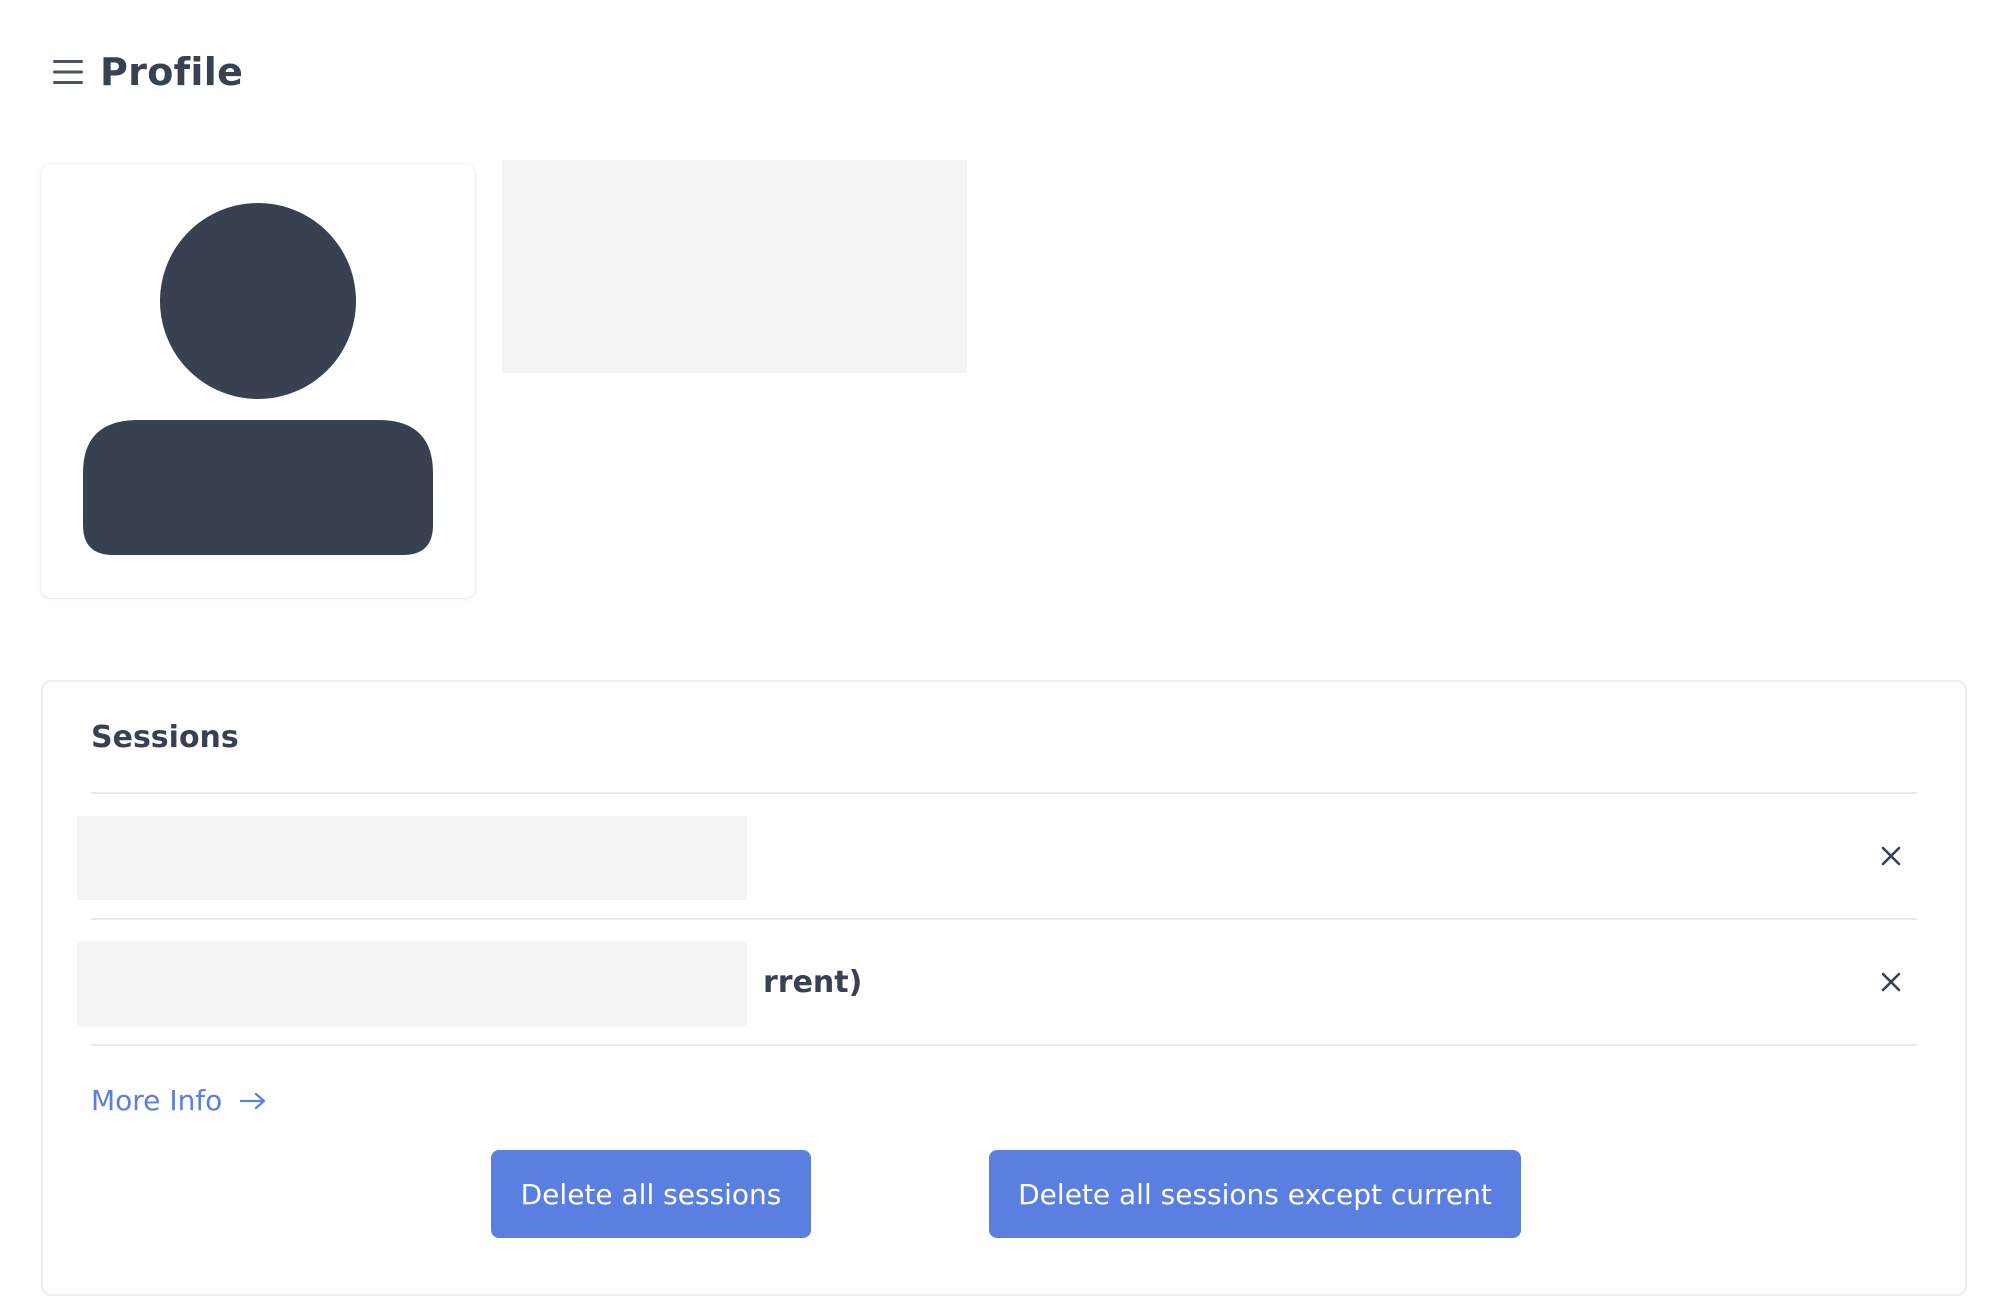 The width and height of the screenshot is (2000, 1300). Describe the element at coordinates (157, 1100) in the screenshot. I see `more-info-label: More Info` at that location.